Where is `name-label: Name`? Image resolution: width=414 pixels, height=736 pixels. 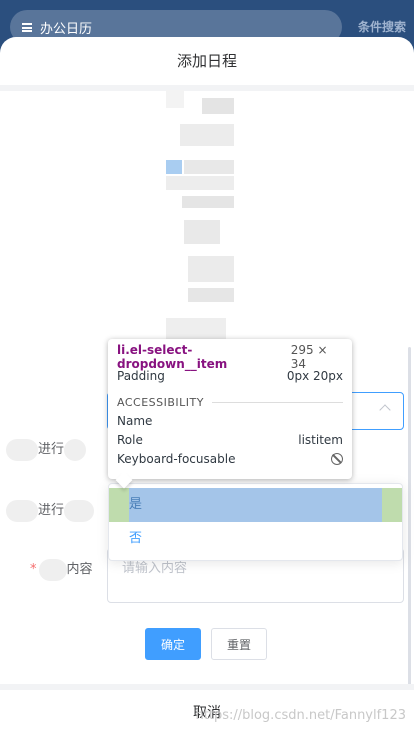 name-label: Name is located at coordinates (135, 420).